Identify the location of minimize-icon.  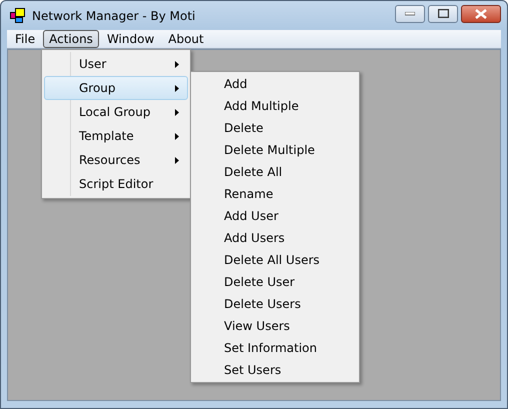
(410, 14).